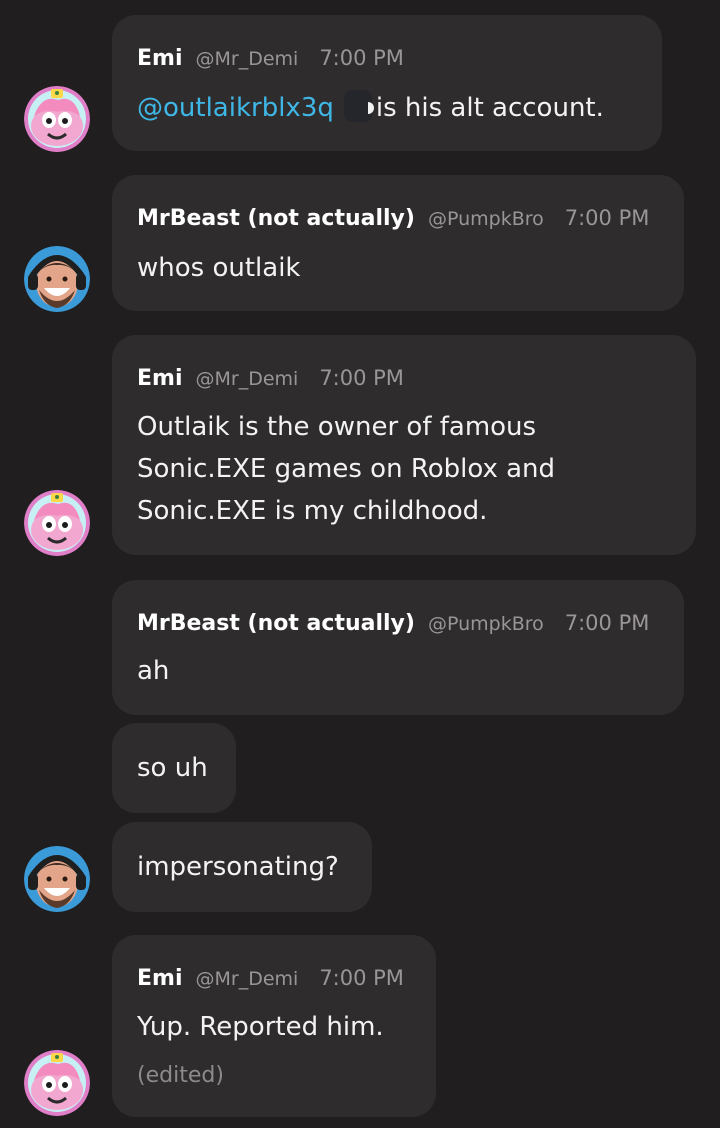 The height and width of the screenshot is (1128, 720). Describe the element at coordinates (238, 867) in the screenshot. I see `message-text: impersonating?` at that location.